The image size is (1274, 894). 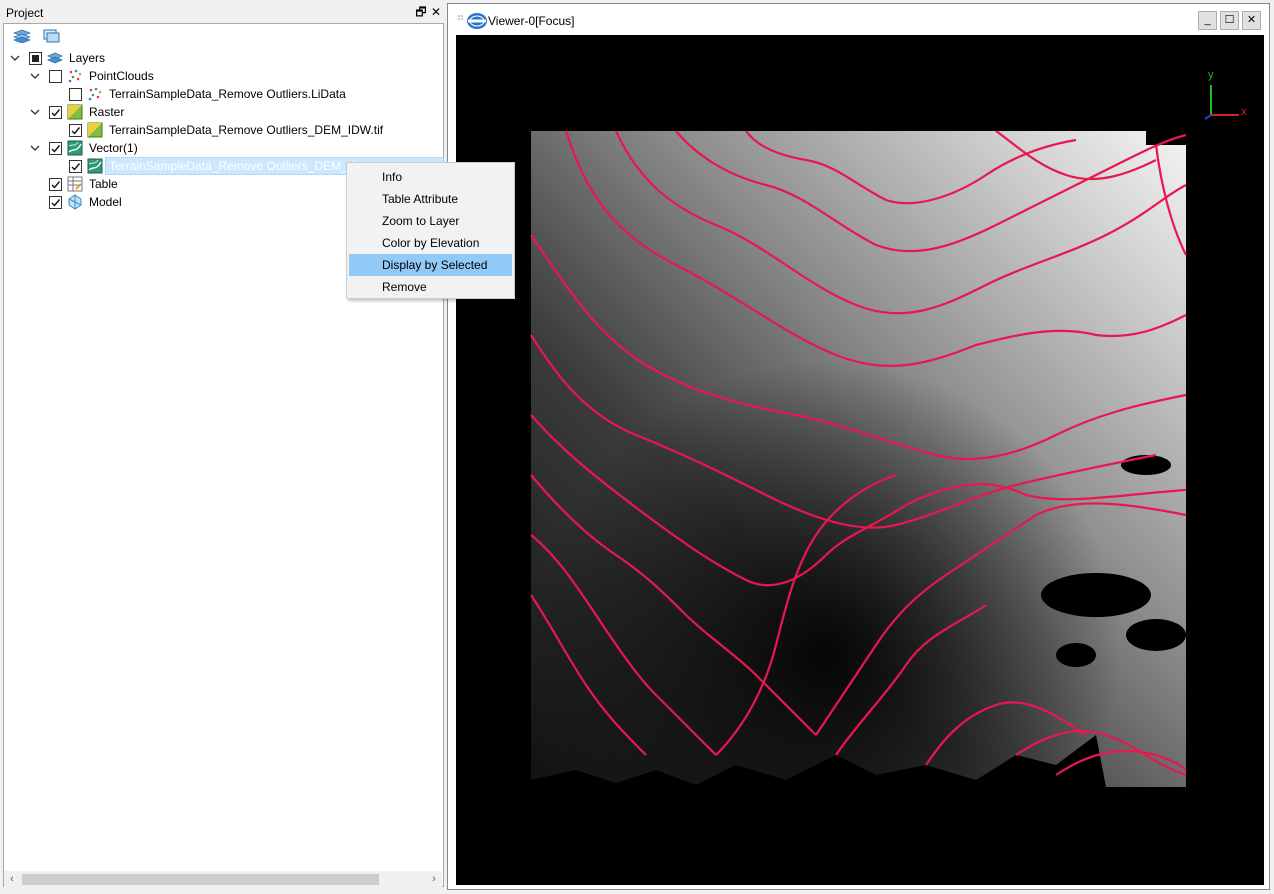 What do you see at coordinates (227, 94) in the screenshot?
I see `lidata-label: TerrainSampleData_Remove Outliers.LiData` at bounding box center [227, 94].